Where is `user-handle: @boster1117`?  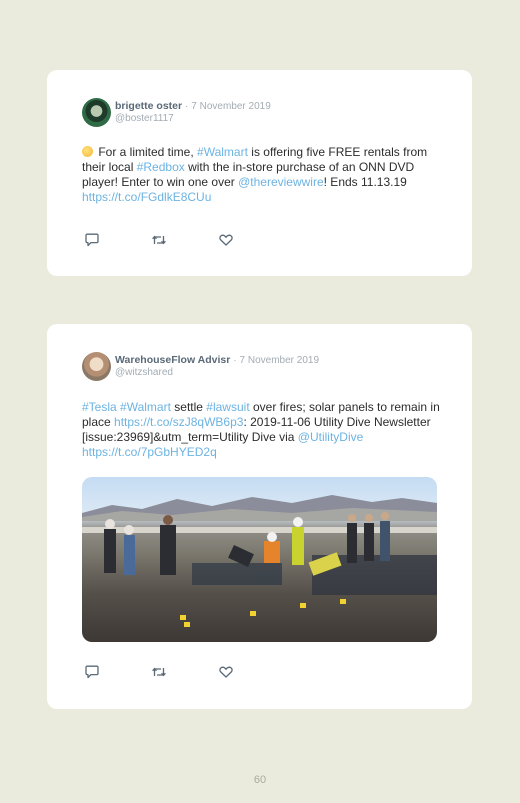 user-handle: @boster1117 is located at coordinates (193, 119).